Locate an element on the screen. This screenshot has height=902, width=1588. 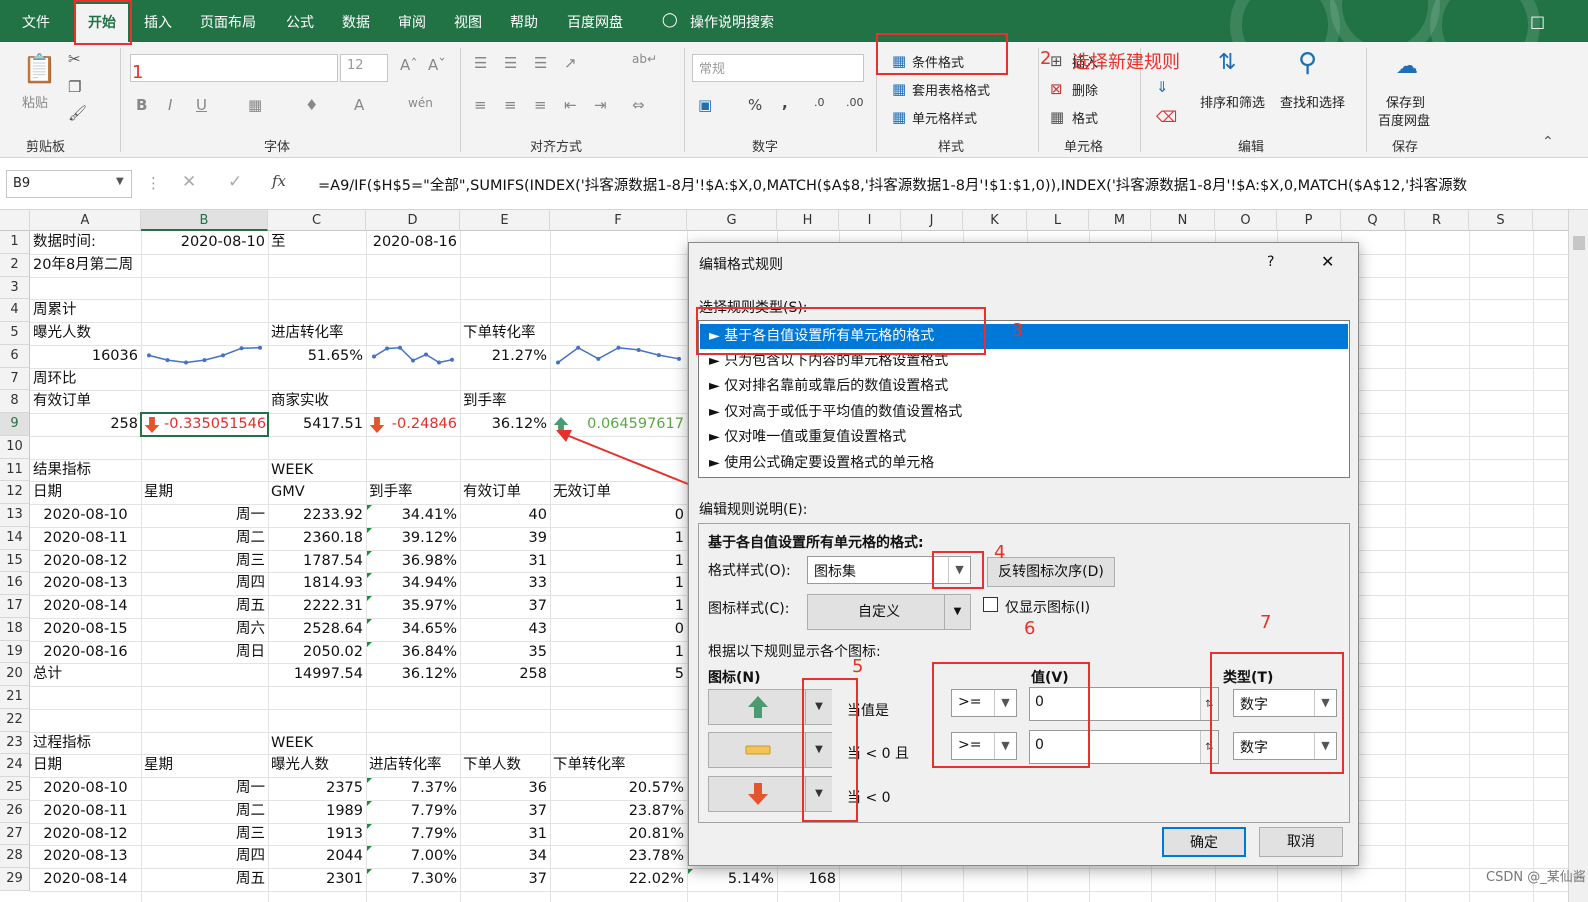
cell-d29: 7.30% is located at coordinates (413, 879).